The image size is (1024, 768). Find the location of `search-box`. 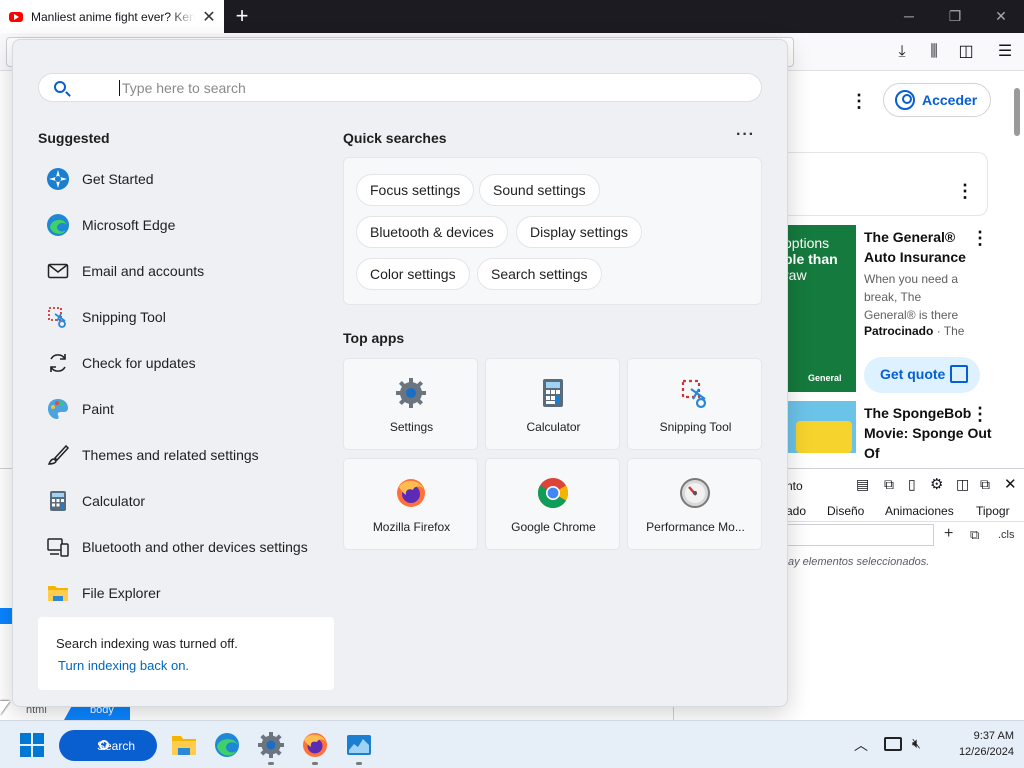

search-box is located at coordinates (400, 87).